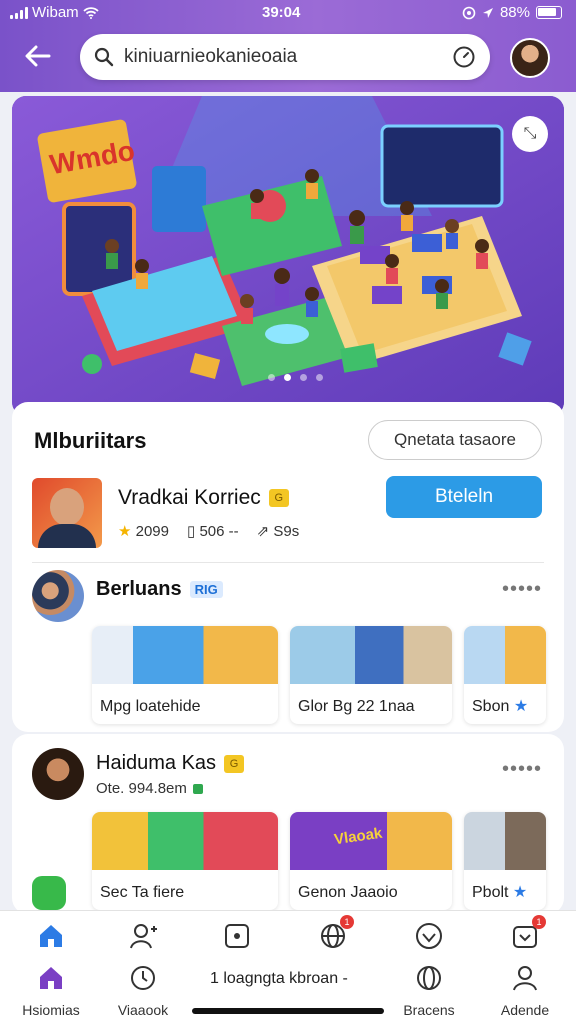 Image resolution: width=576 pixels, height=1024 pixels. Describe the element at coordinates (336, 933) in the screenshot. I see `globe-icon: 1` at that location.